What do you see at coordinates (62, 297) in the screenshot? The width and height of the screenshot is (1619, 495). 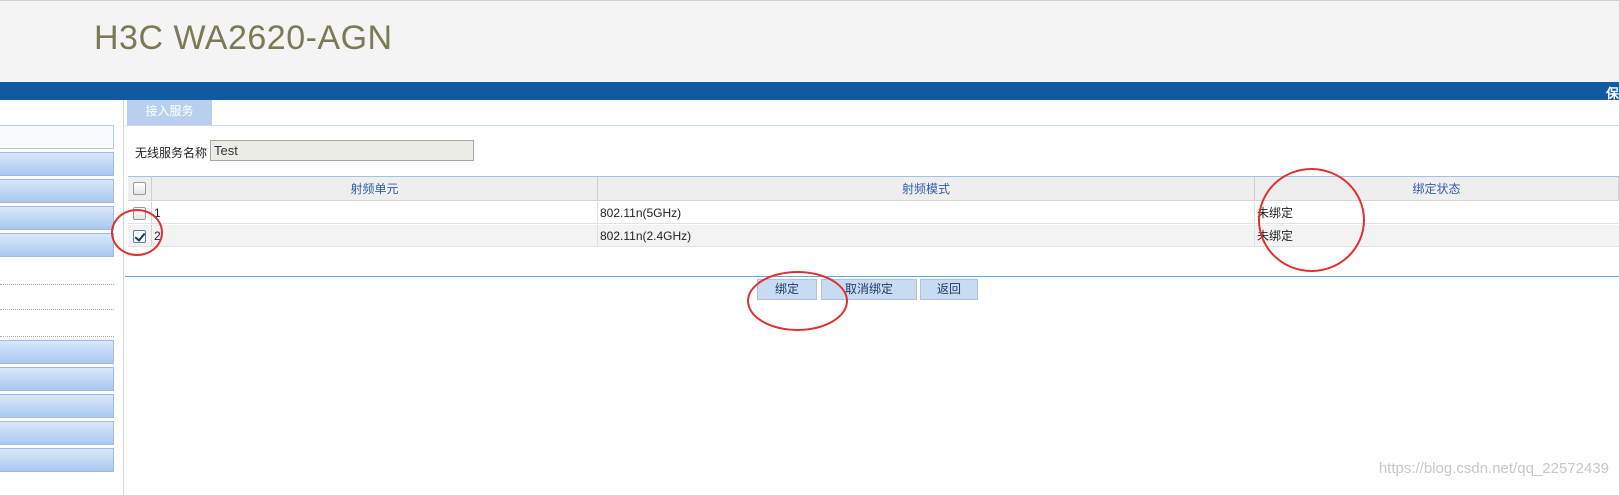 I see `sidebar` at bounding box center [62, 297].